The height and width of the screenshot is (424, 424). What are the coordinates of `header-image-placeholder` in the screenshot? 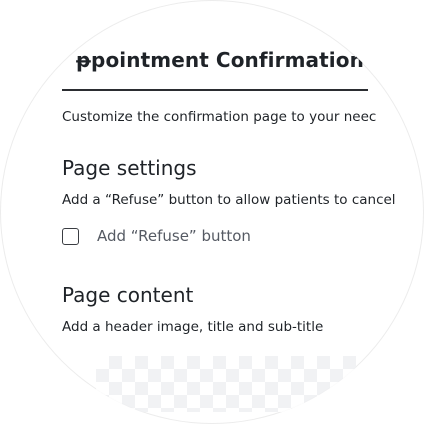 It's located at (226, 384).